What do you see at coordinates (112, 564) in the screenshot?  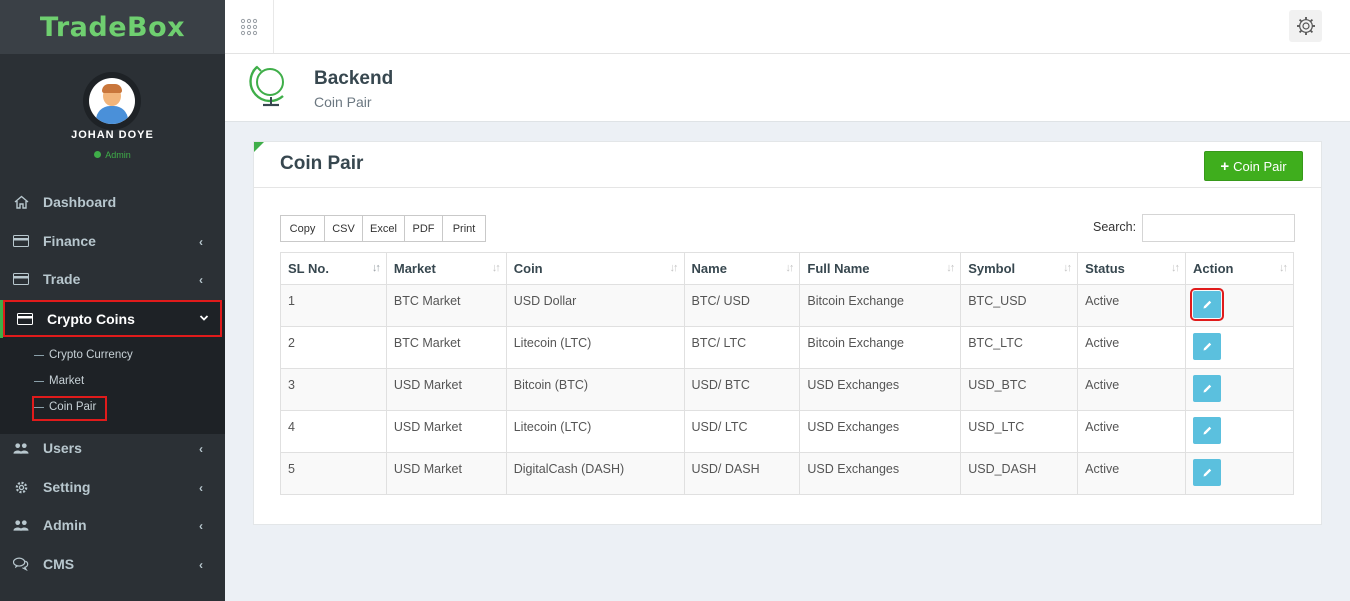 I see `sidebar-item-cms: CMS ‹` at bounding box center [112, 564].